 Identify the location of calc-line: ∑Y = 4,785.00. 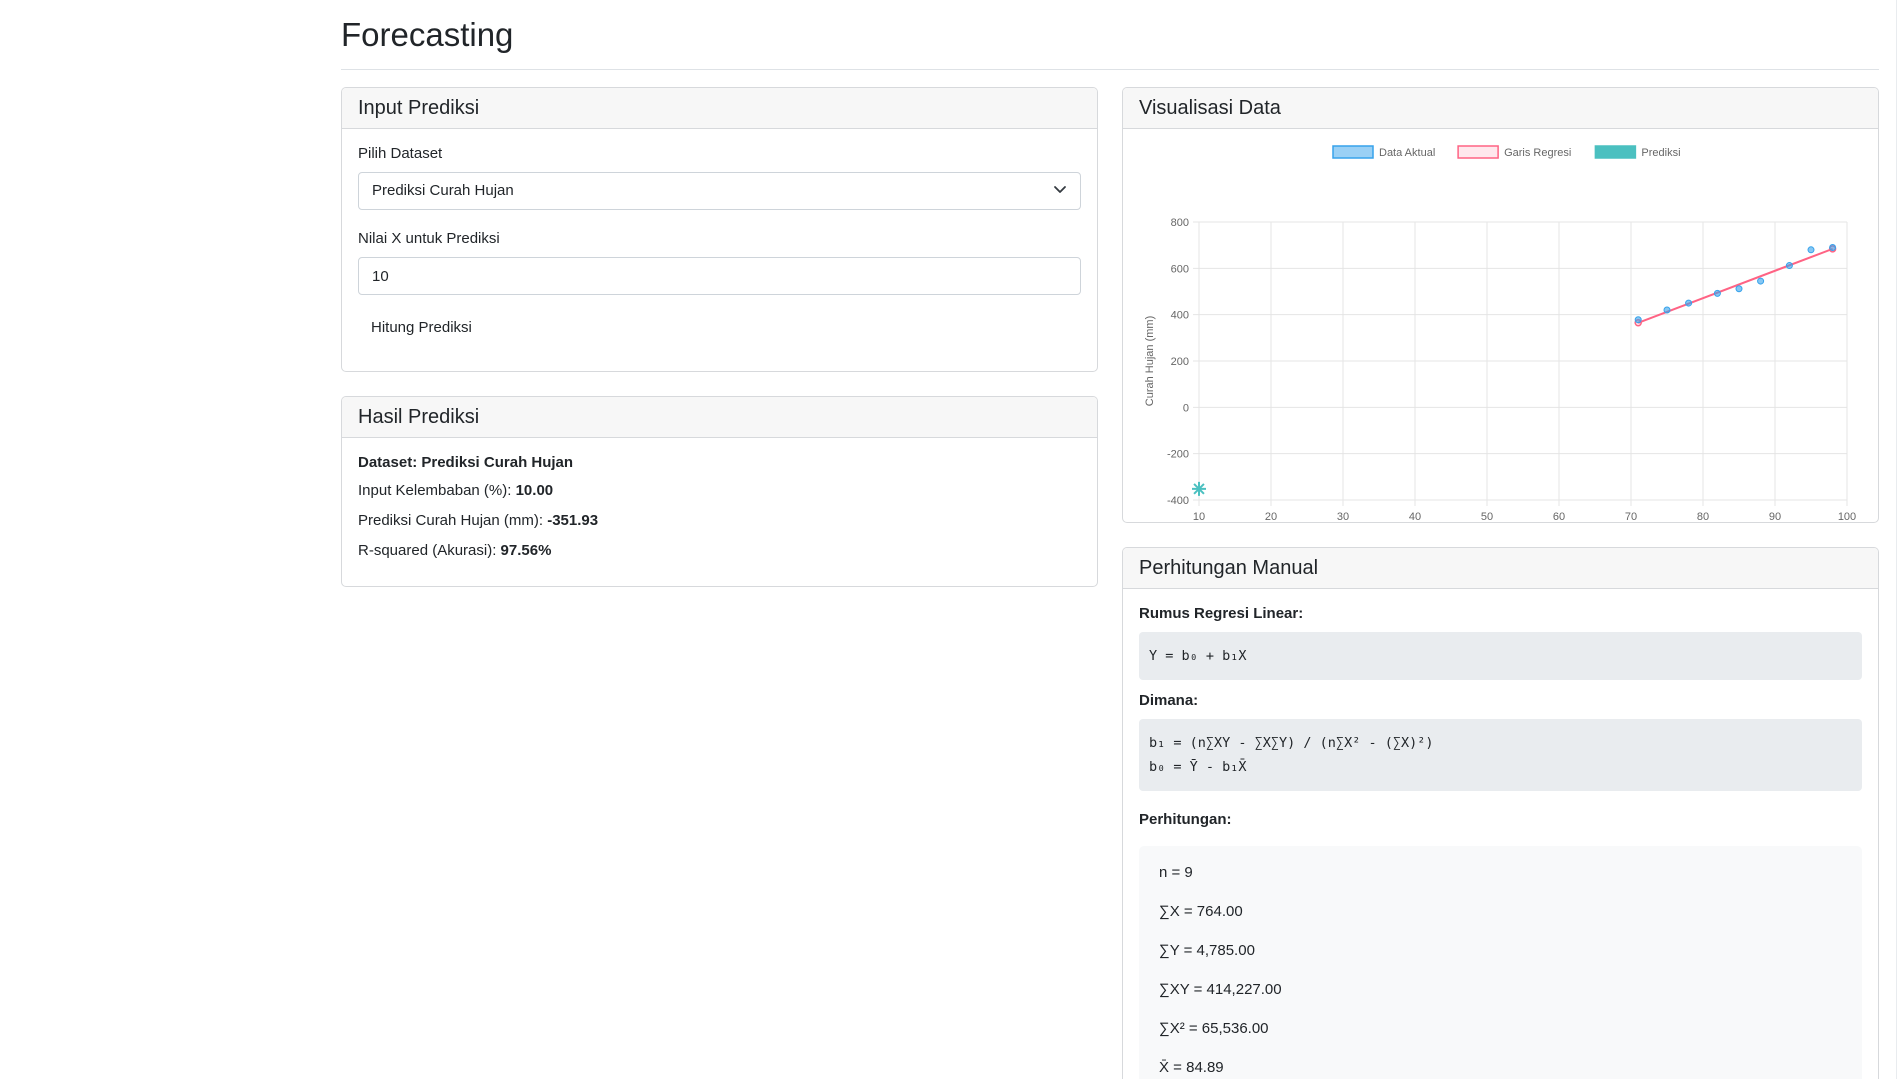
(1207, 950).